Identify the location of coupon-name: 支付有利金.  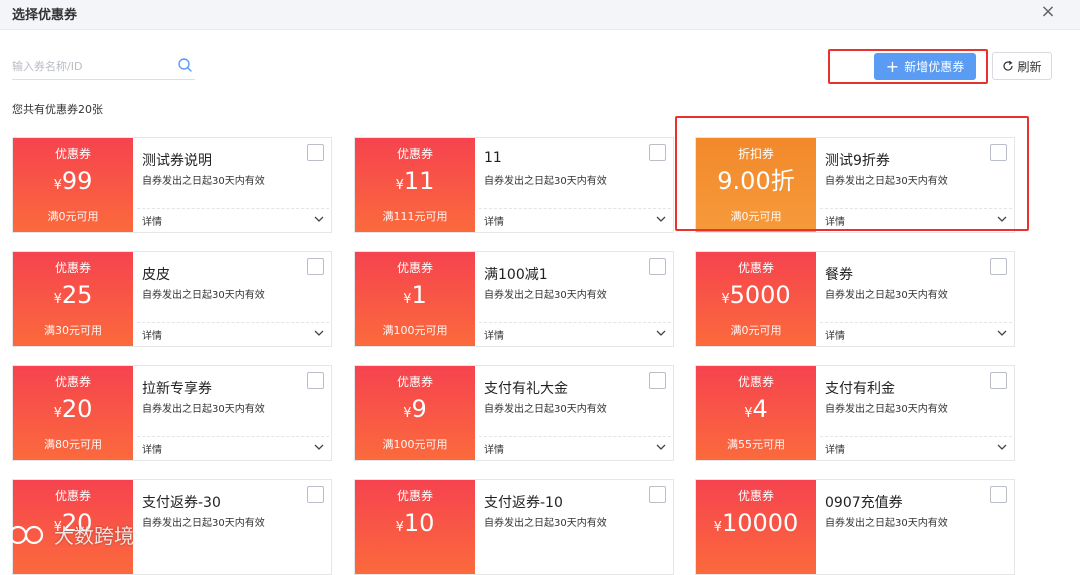
(860, 389).